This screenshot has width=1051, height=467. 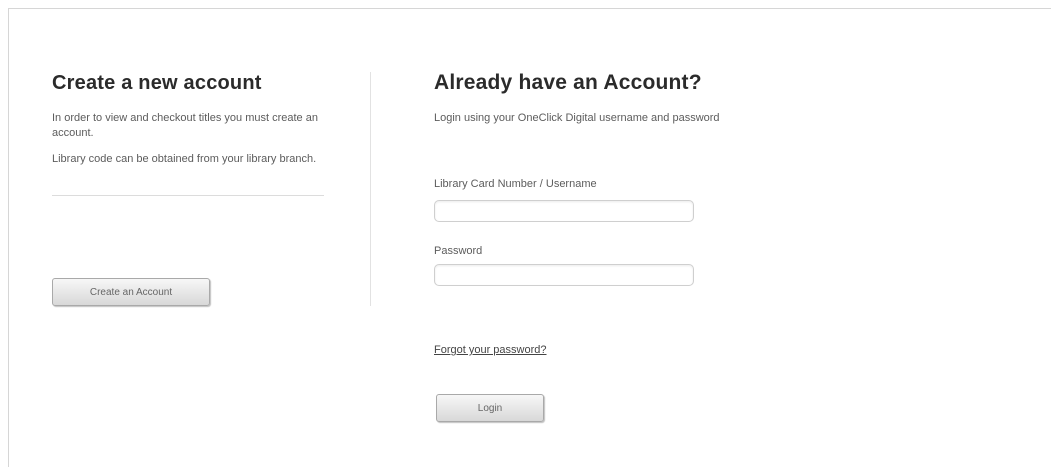 I want to click on username-label: Library Card Number / Username, so click(x=515, y=184).